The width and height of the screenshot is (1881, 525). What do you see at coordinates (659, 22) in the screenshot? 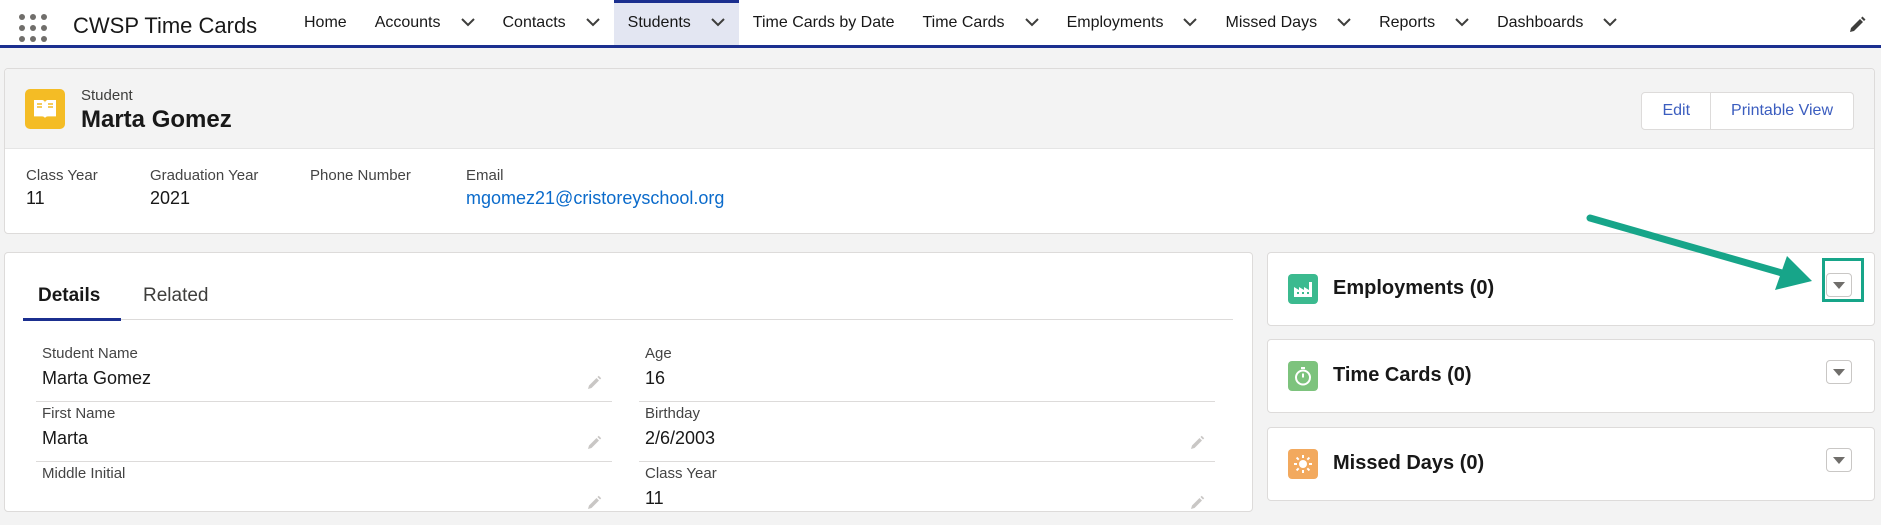
I see `nav-tab-label: Students` at bounding box center [659, 22].